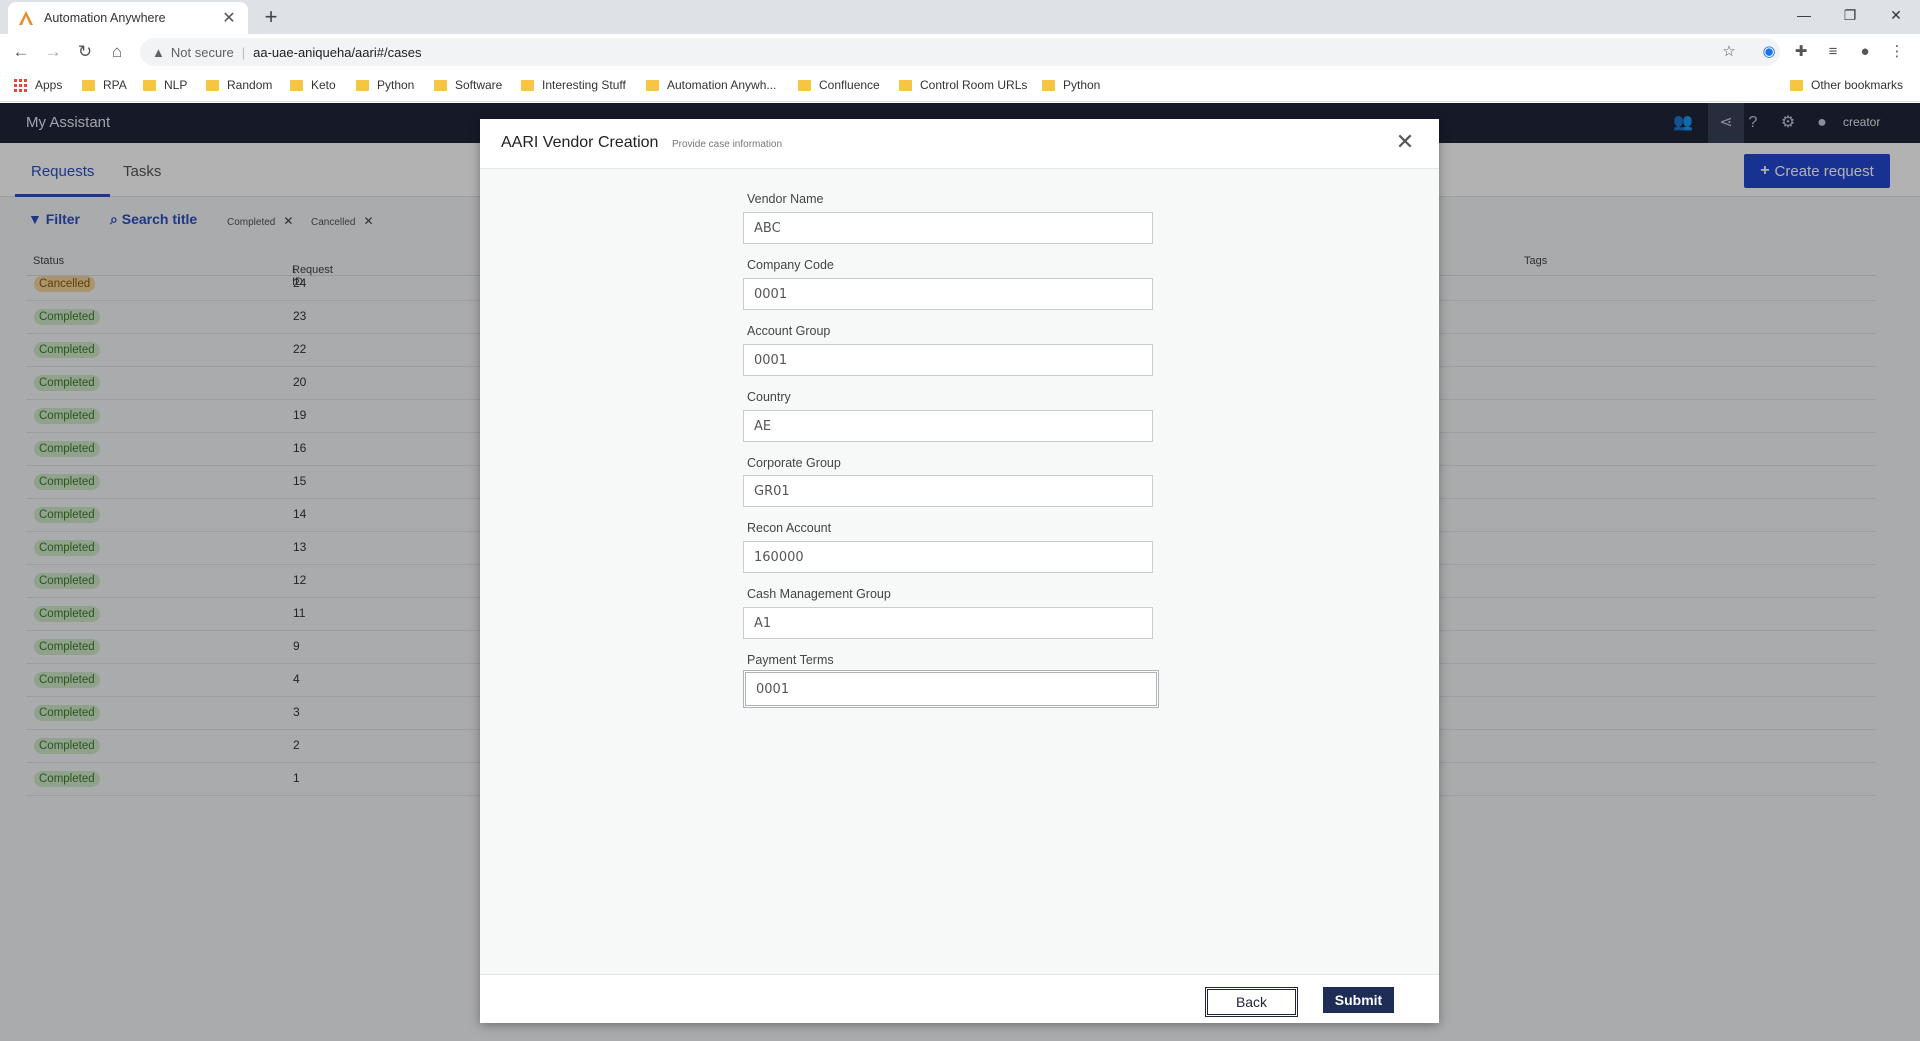  What do you see at coordinates (769, 397) in the screenshot?
I see `country-label: Country` at bounding box center [769, 397].